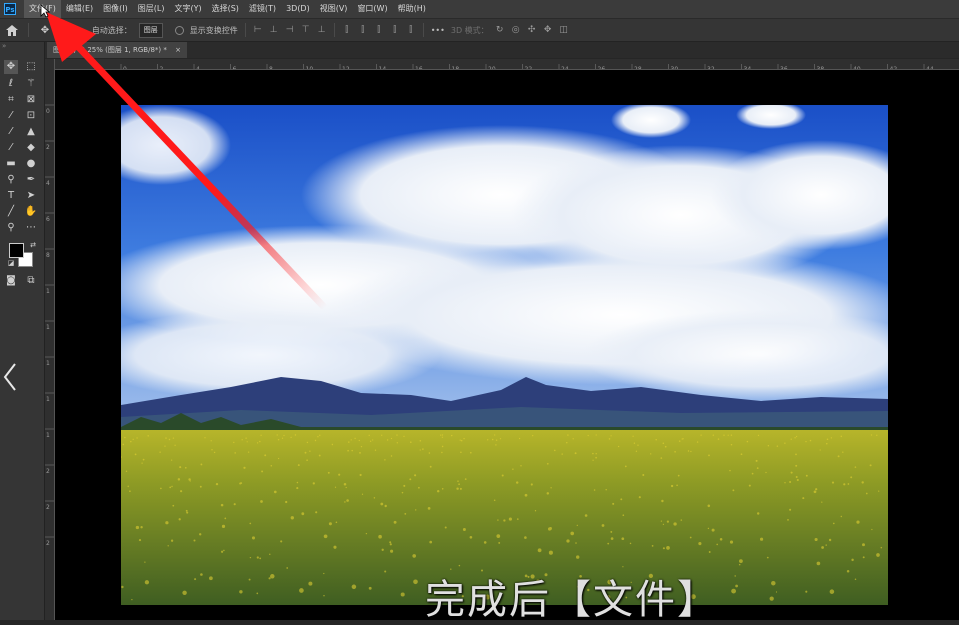 This screenshot has width=959, height=625. I want to click on 3d-roll-icon: ◎, so click(516, 30).